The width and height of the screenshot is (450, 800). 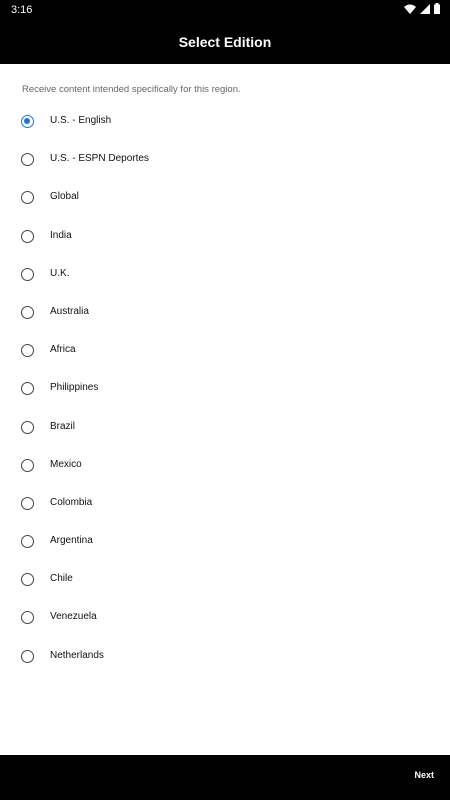 What do you see at coordinates (71, 541) in the screenshot?
I see `edition-label: Argentina` at bounding box center [71, 541].